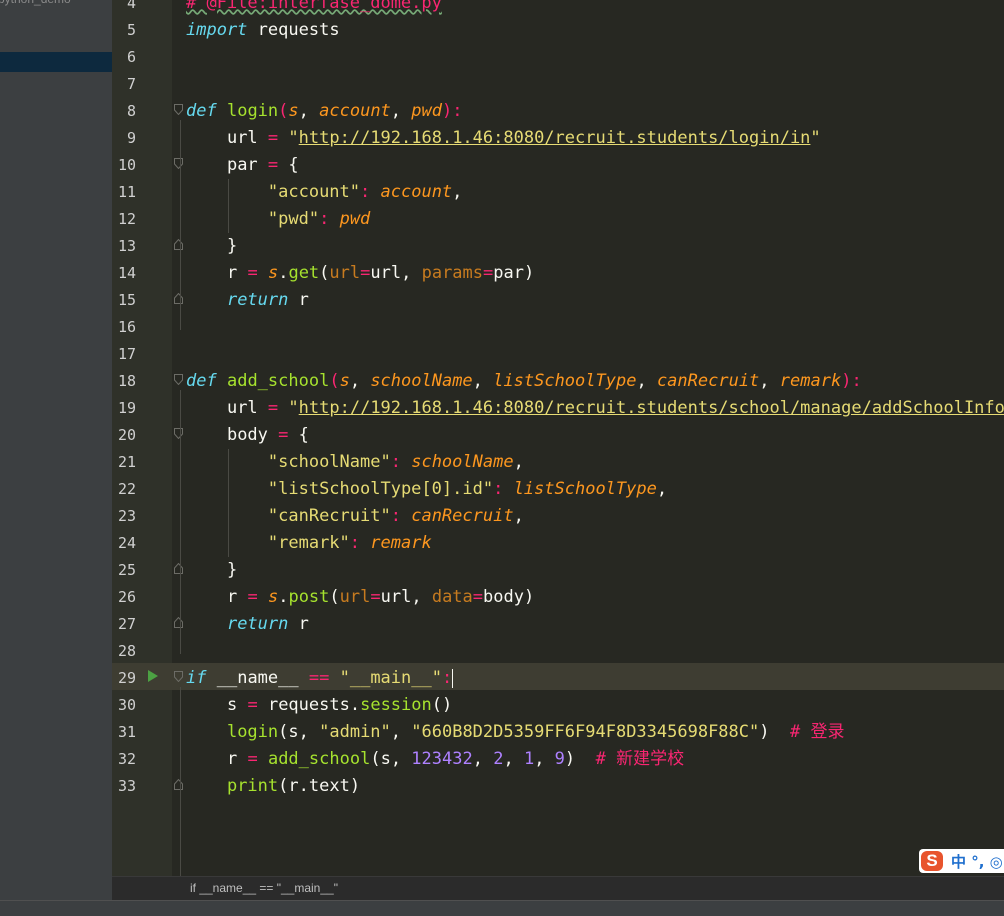  Describe the element at coordinates (126, 462) in the screenshot. I see `line-number: 21` at that location.